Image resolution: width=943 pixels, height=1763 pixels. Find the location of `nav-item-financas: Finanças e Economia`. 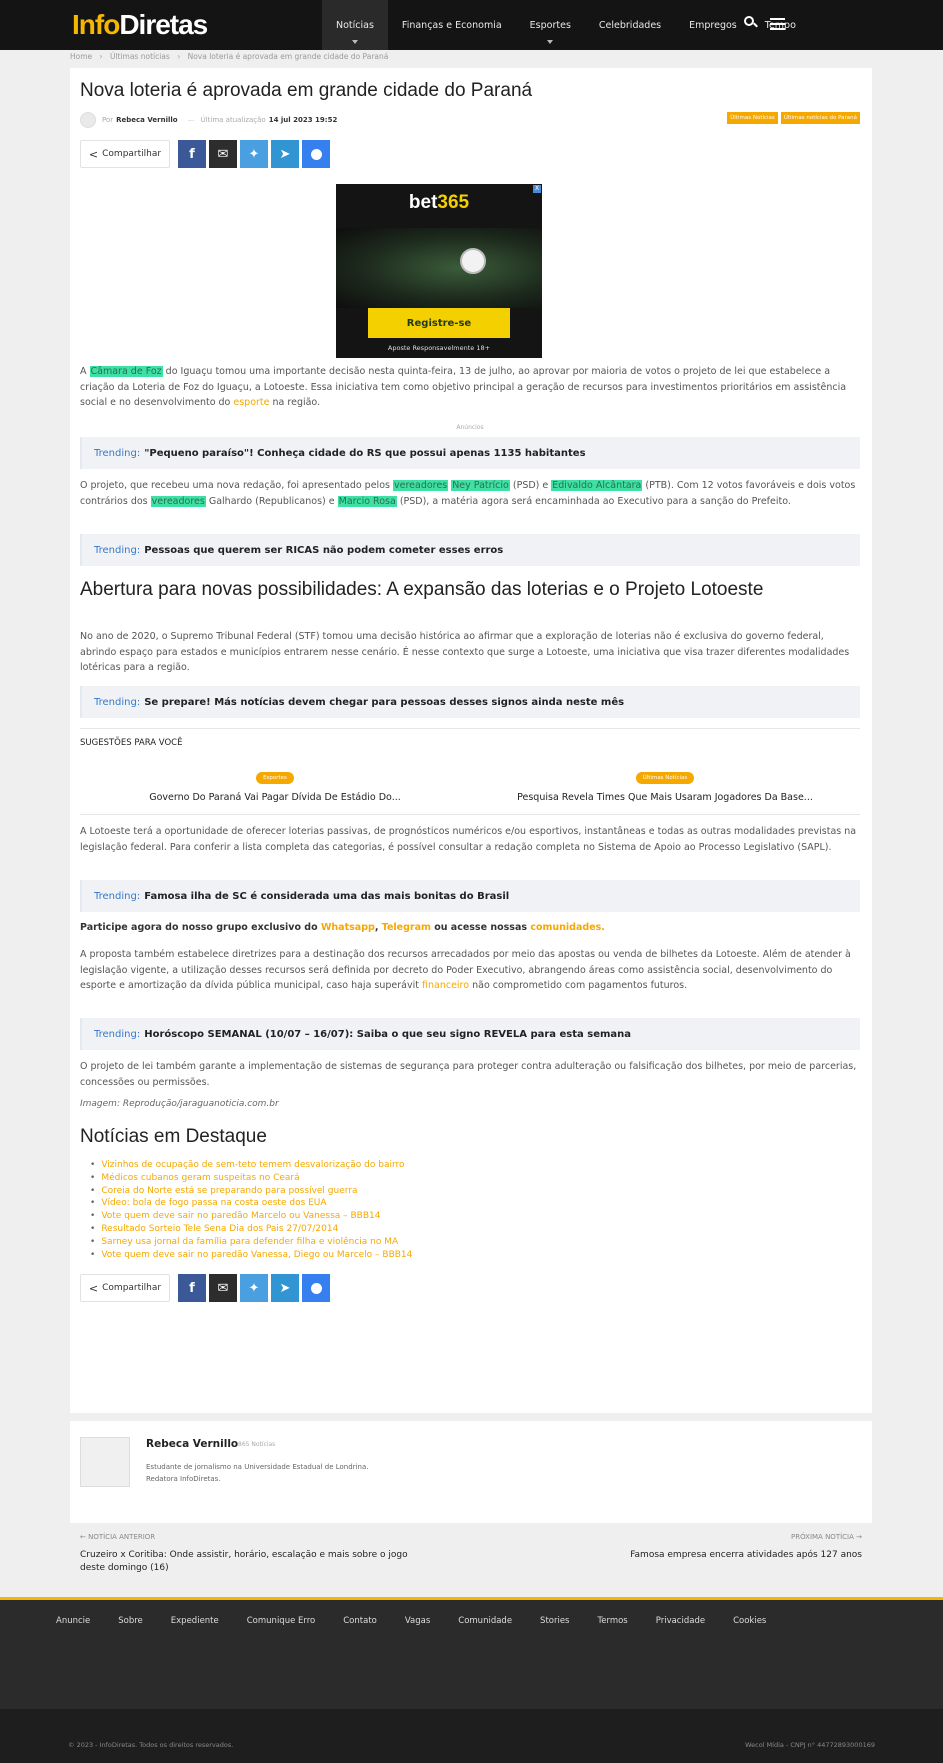

nav-item-financas: Finanças e Economia is located at coordinates (452, 25).